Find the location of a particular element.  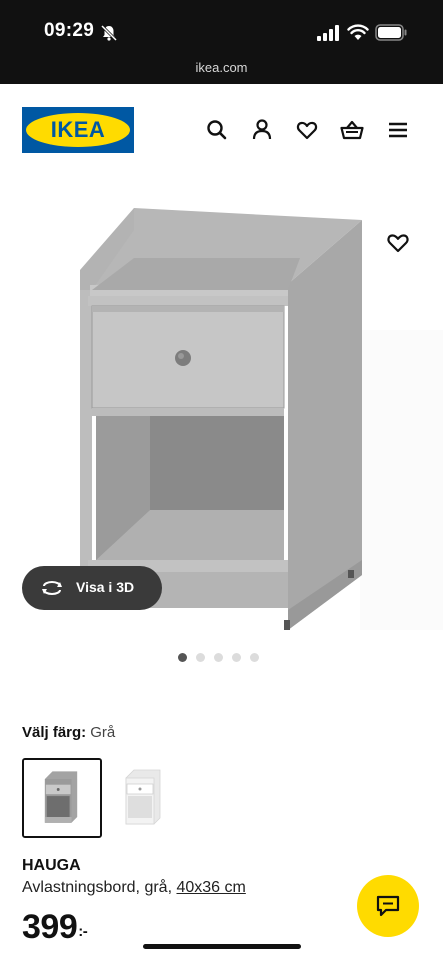

chat-button is located at coordinates (388, 906).